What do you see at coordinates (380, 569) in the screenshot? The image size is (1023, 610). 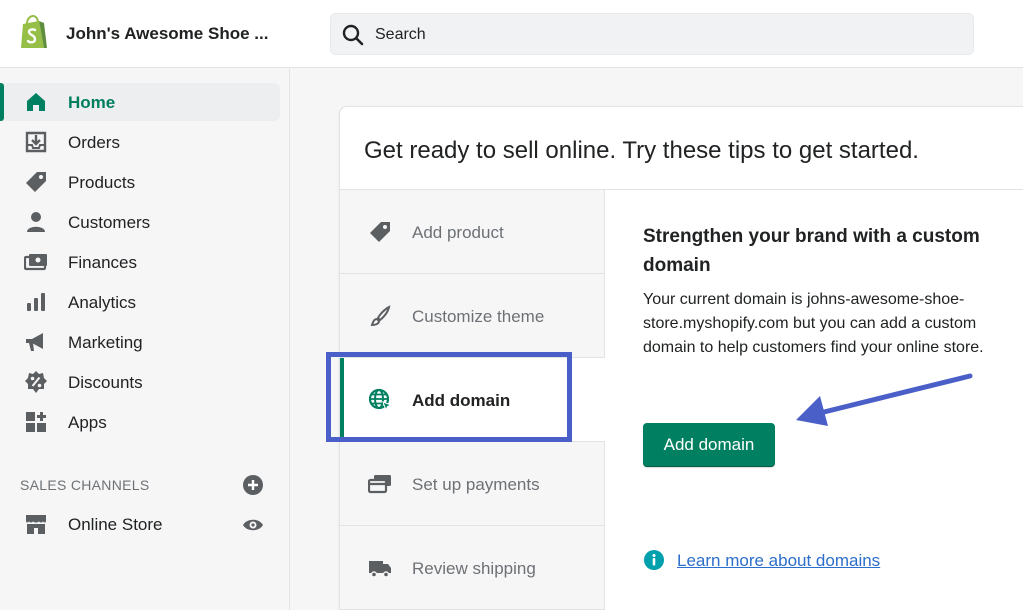 I see `truck-icon` at bounding box center [380, 569].